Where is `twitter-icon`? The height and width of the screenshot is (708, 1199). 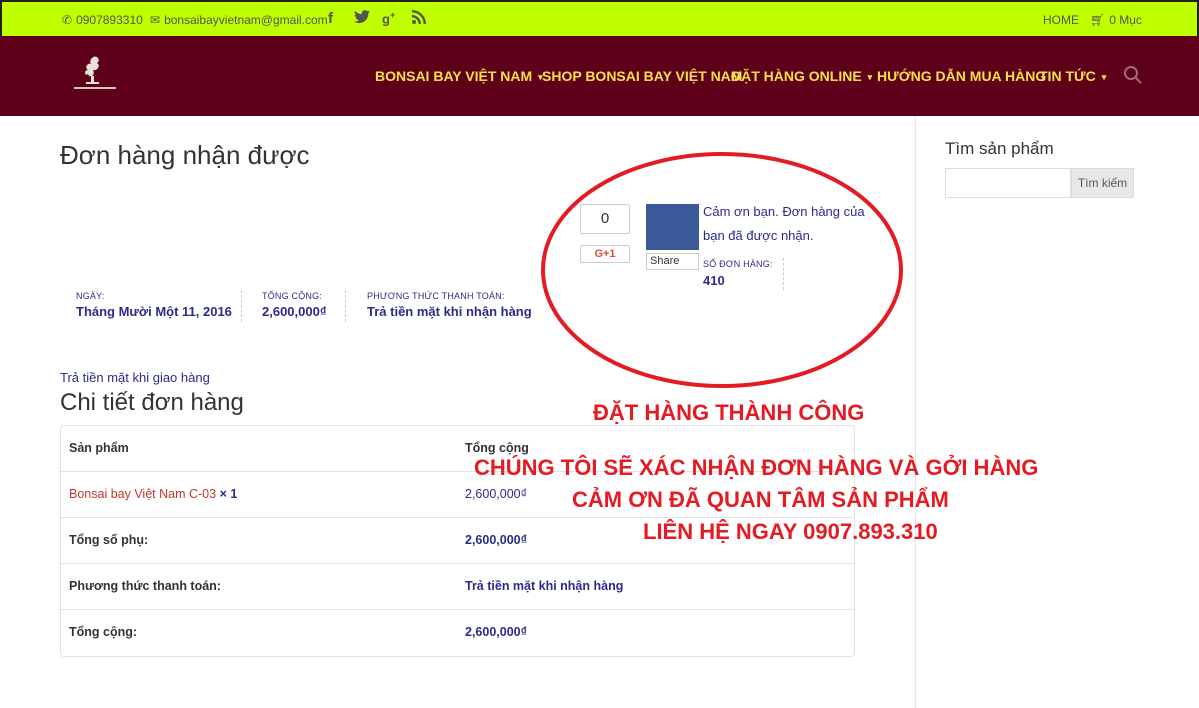
twitter-icon is located at coordinates (362, 19).